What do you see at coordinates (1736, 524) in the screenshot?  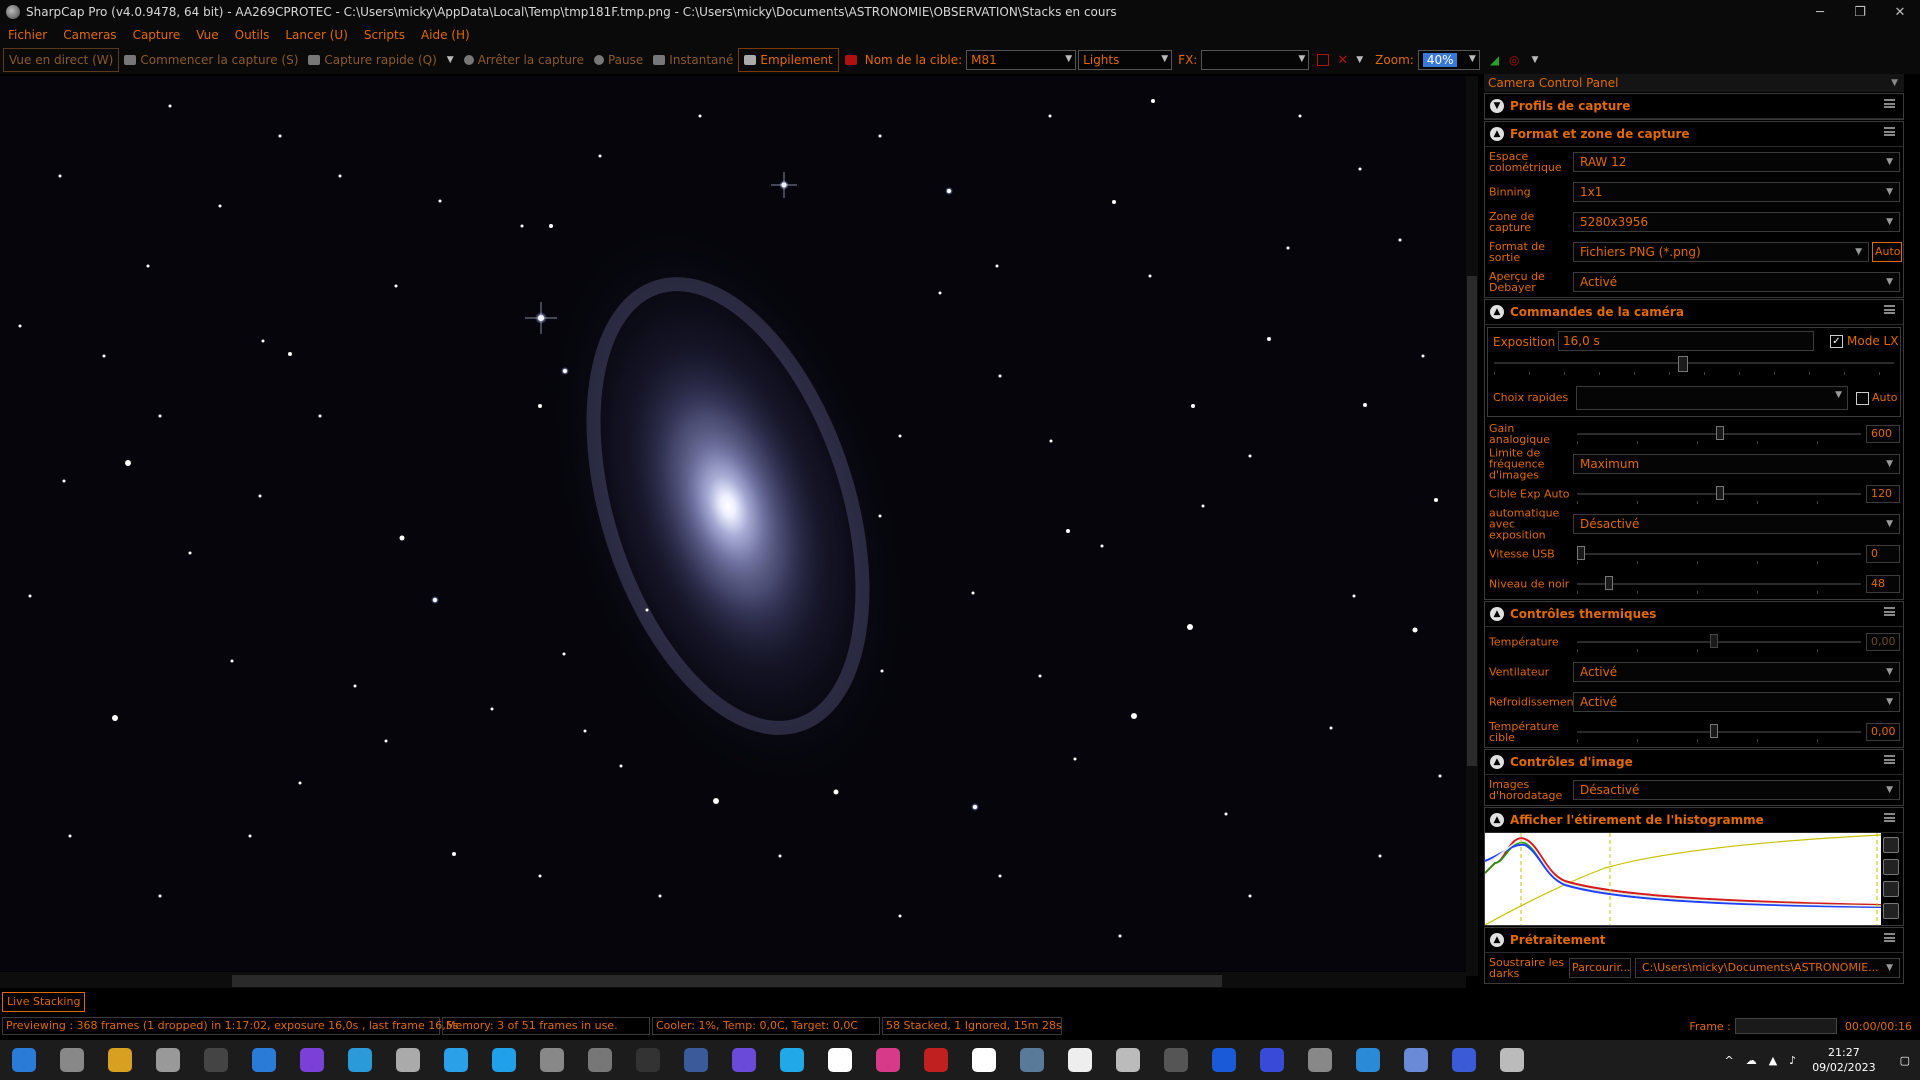 I see `auto-exp-mode-select: Désactivé ▼` at bounding box center [1736, 524].